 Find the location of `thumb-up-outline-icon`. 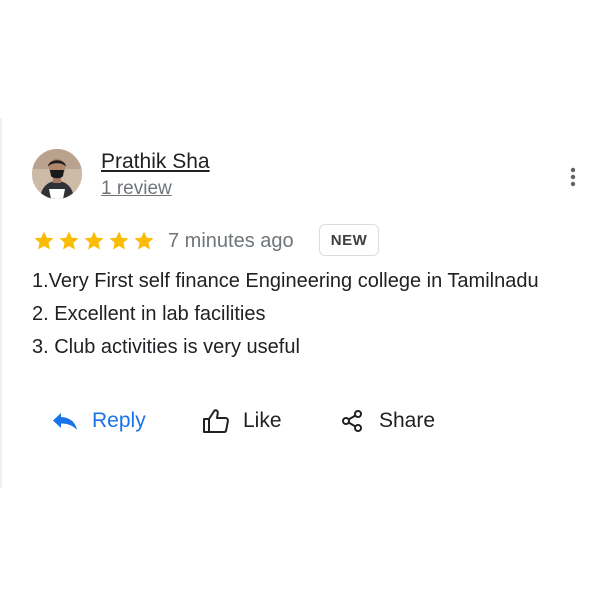

thumb-up-outline-icon is located at coordinates (216, 421).